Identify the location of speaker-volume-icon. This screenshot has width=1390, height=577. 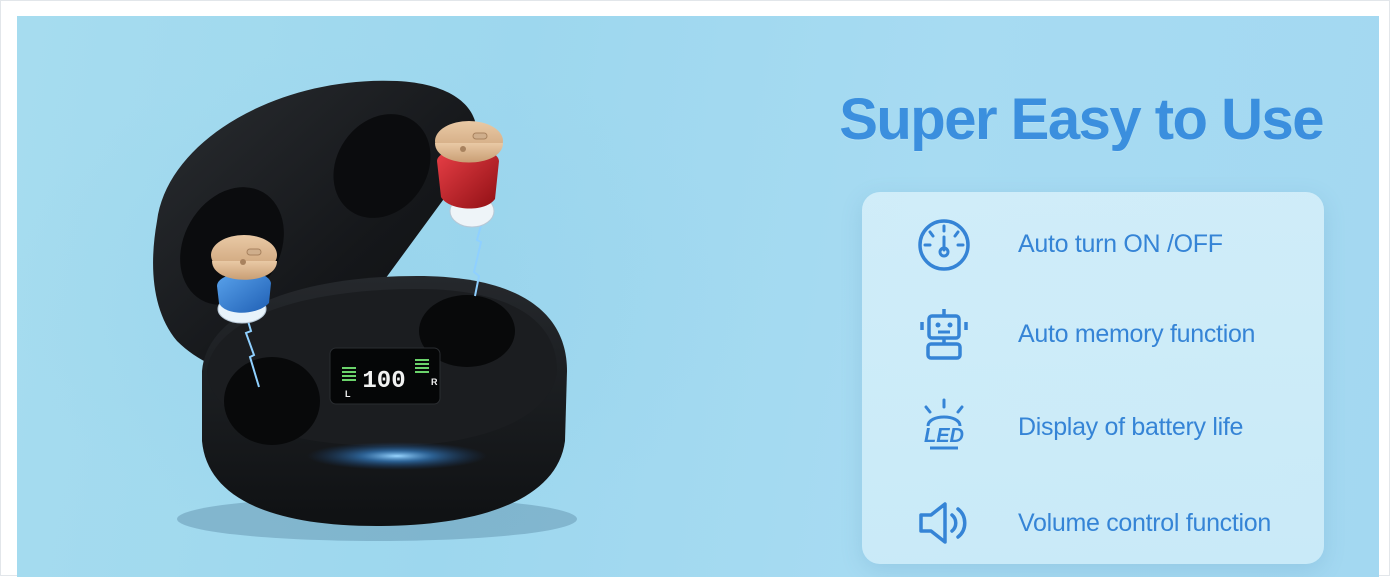
(944, 523).